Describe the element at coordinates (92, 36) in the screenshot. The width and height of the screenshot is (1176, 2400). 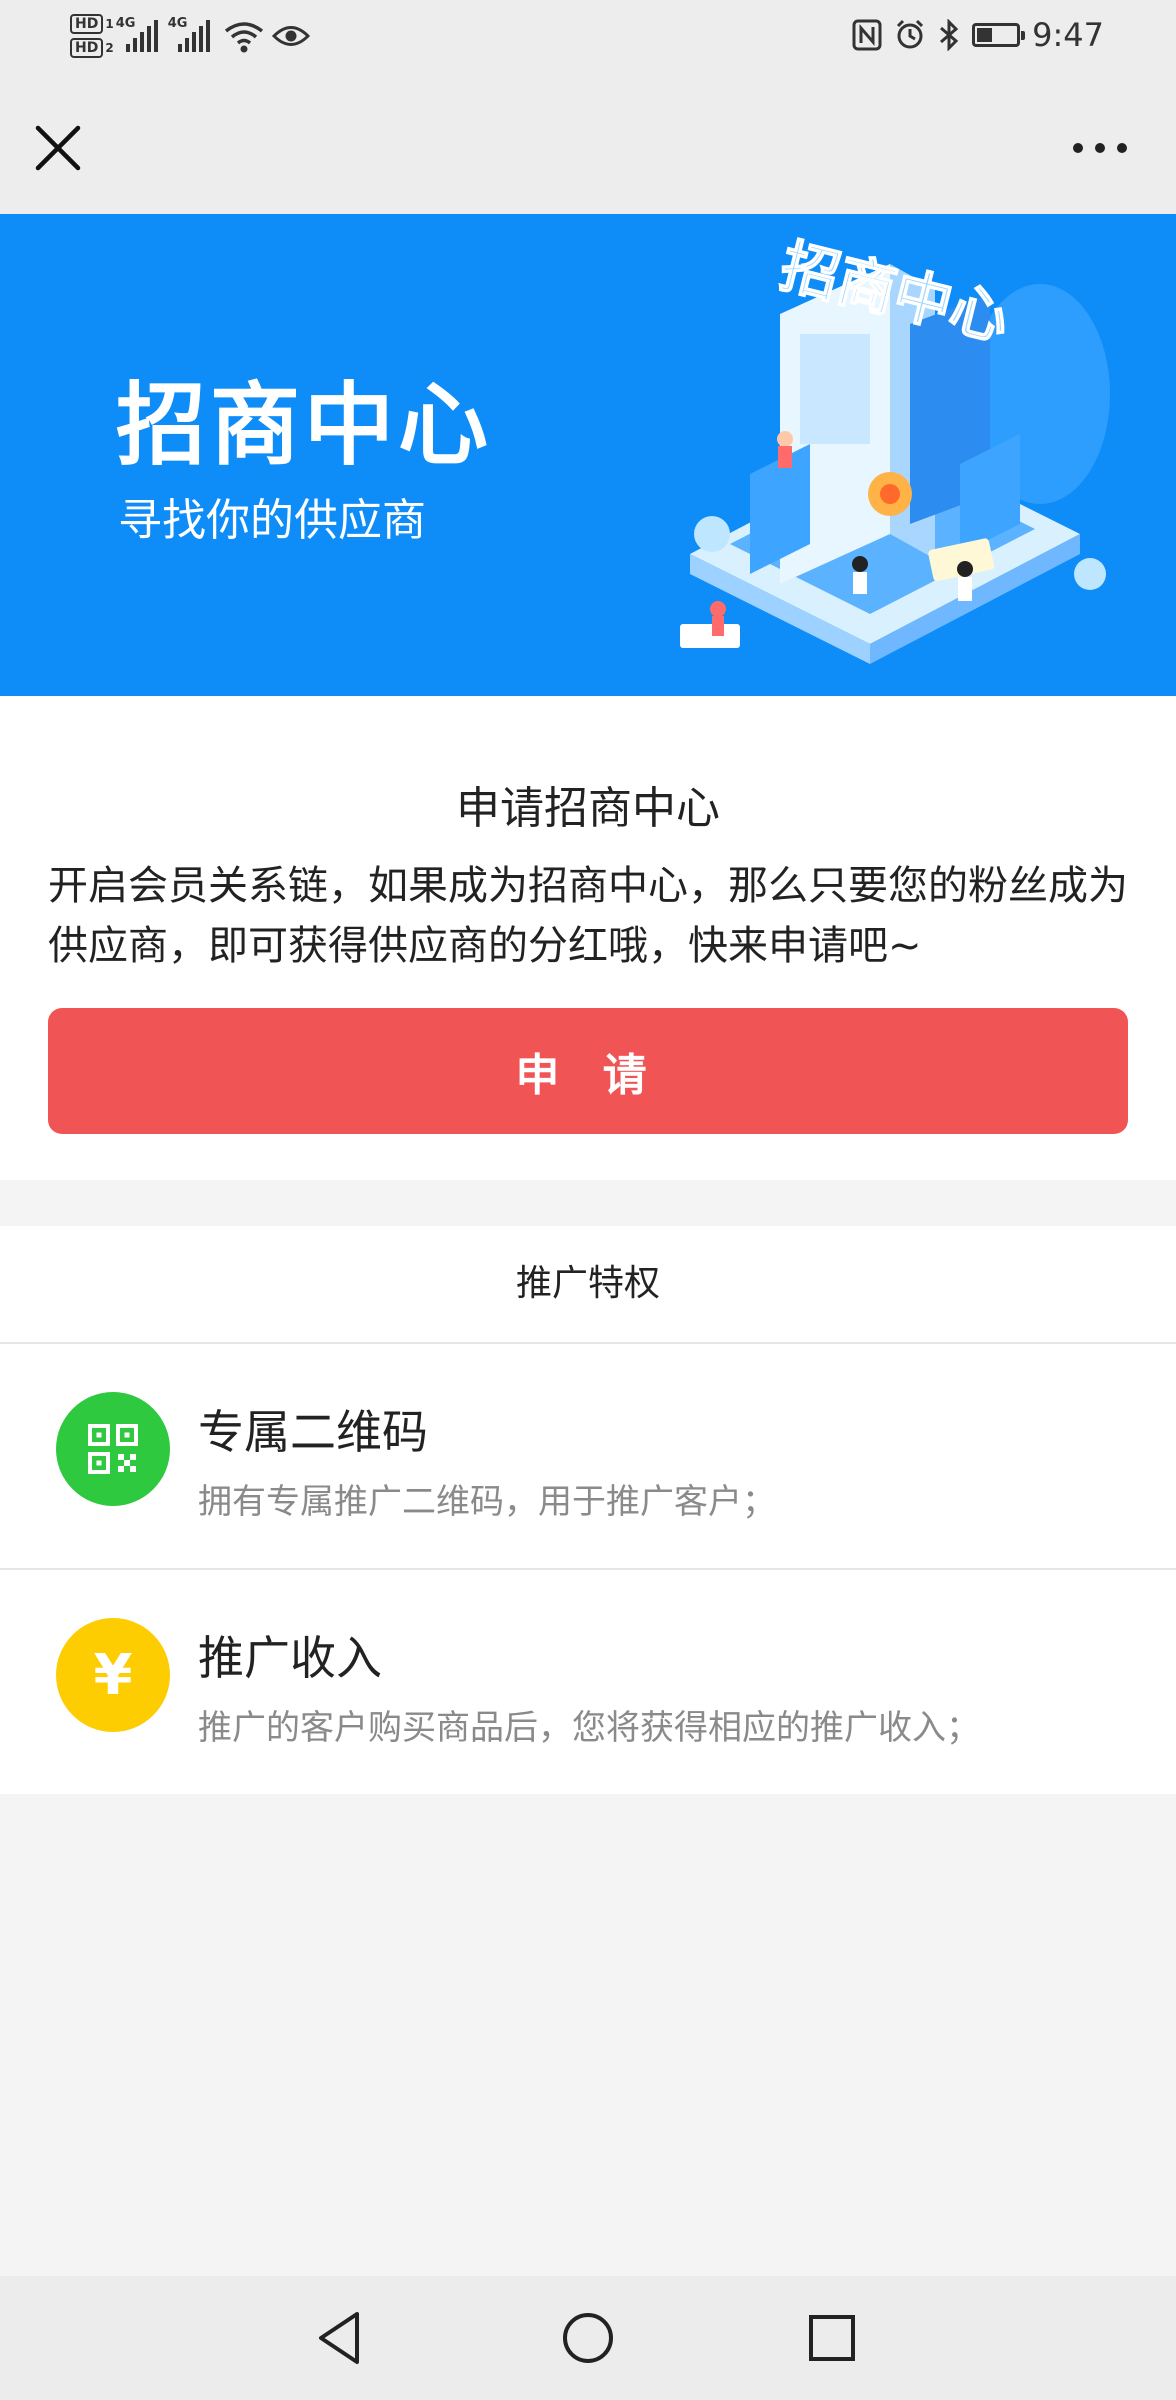
I see `hd-indicators: HD 1 HD 2` at that location.